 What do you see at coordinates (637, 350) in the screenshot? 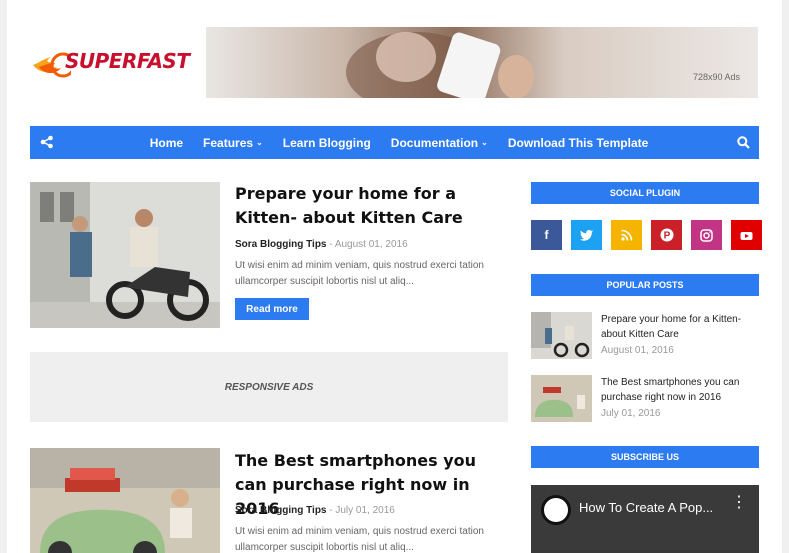
I see `popular-post-date-1: August 01, 2016` at bounding box center [637, 350].